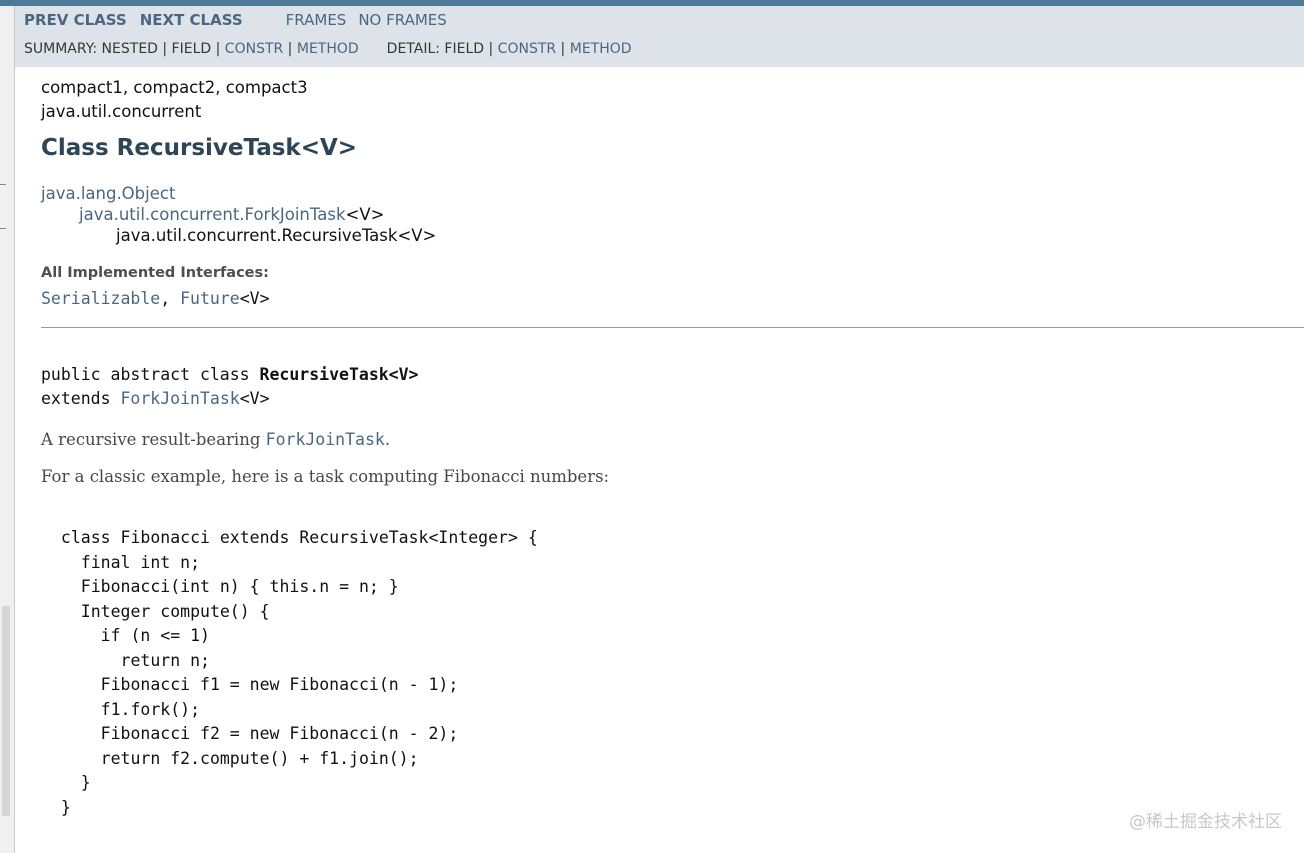  I want to click on summary-constr-link: CONSTR, so click(254, 49).